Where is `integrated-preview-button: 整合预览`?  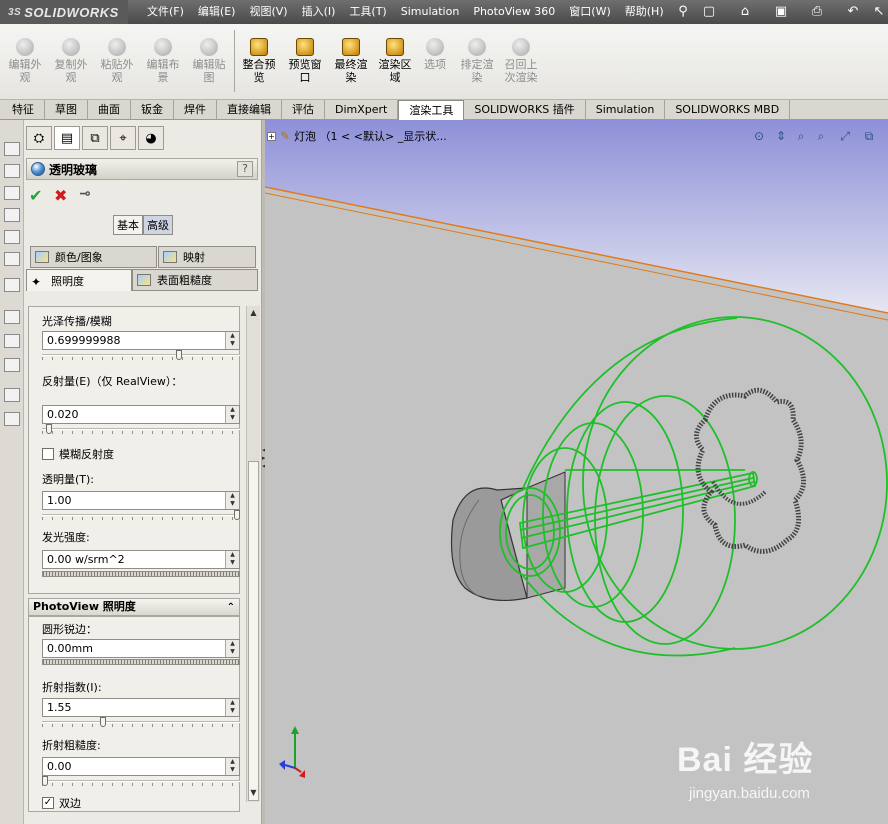
integrated-preview-button: 整合预览 is located at coordinates (259, 59).